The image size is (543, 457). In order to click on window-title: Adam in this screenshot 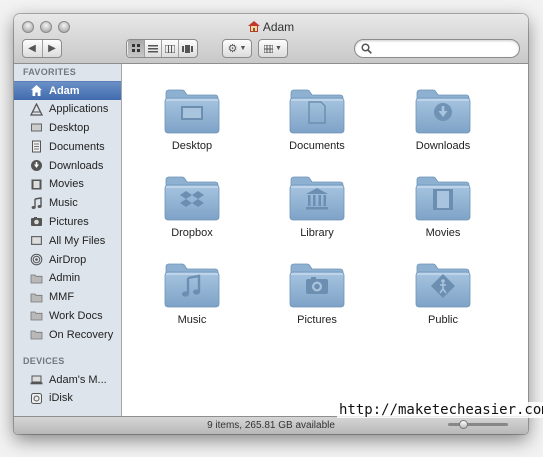, I will do `click(271, 27)`.